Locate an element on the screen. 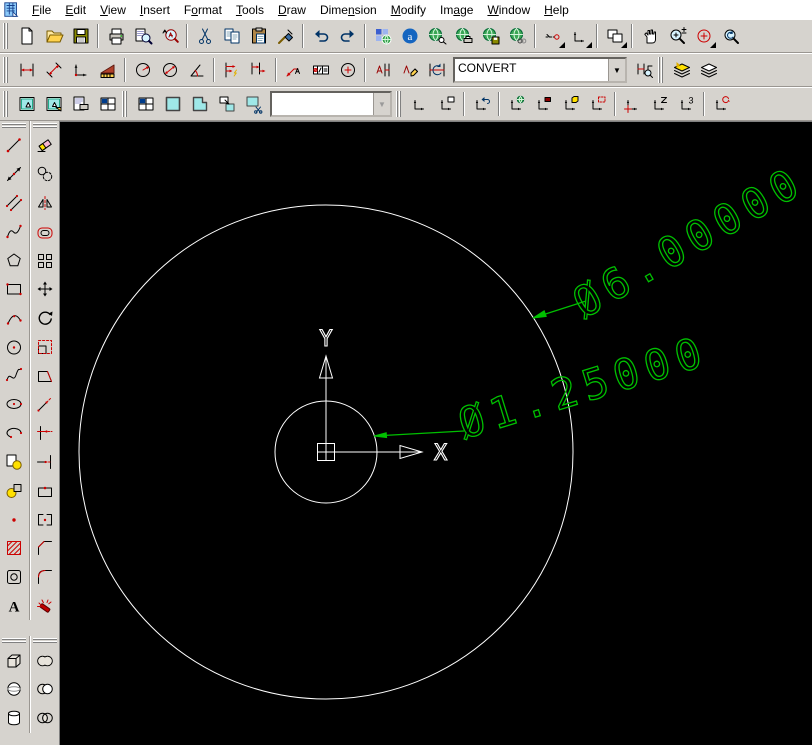 The width and height of the screenshot is (812, 745). dimension-outer: Ø6.00000 is located at coordinates (672, 241).